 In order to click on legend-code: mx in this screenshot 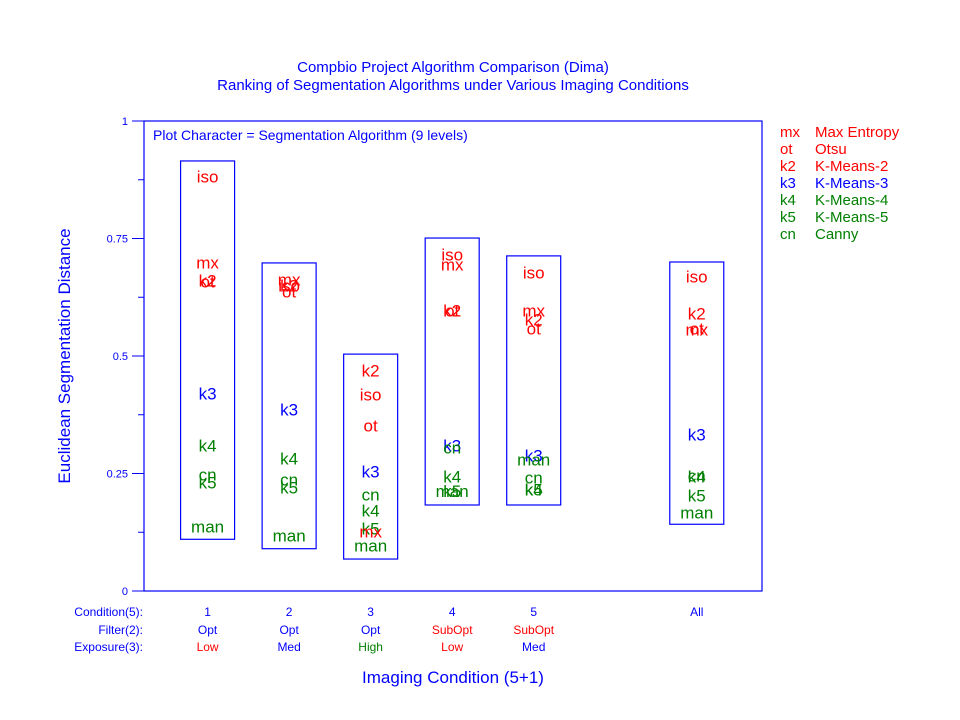, I will do `click(790, 132)`.